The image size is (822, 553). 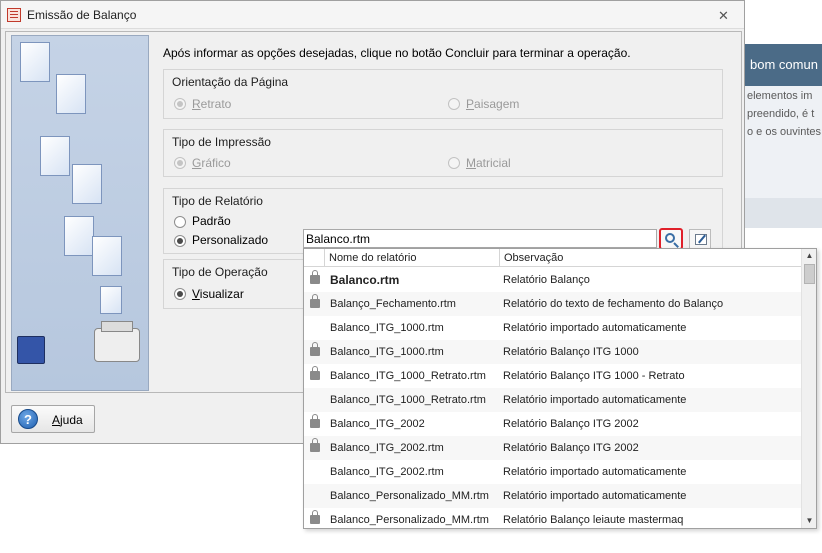 I want to click on search-icon, so click(x=670, y=238).